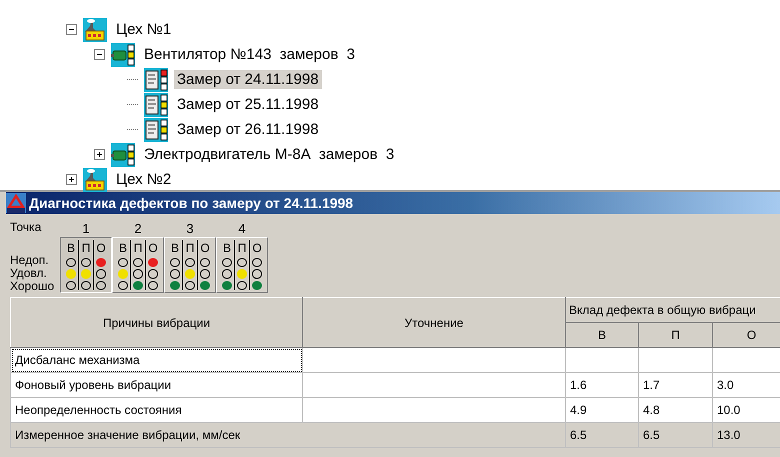 The height and width of the screenshot is (457, 780). What do you see at coordinates (602, 335) in the screenshot?
I see `column-header: В` at bounding box center [602, 335].